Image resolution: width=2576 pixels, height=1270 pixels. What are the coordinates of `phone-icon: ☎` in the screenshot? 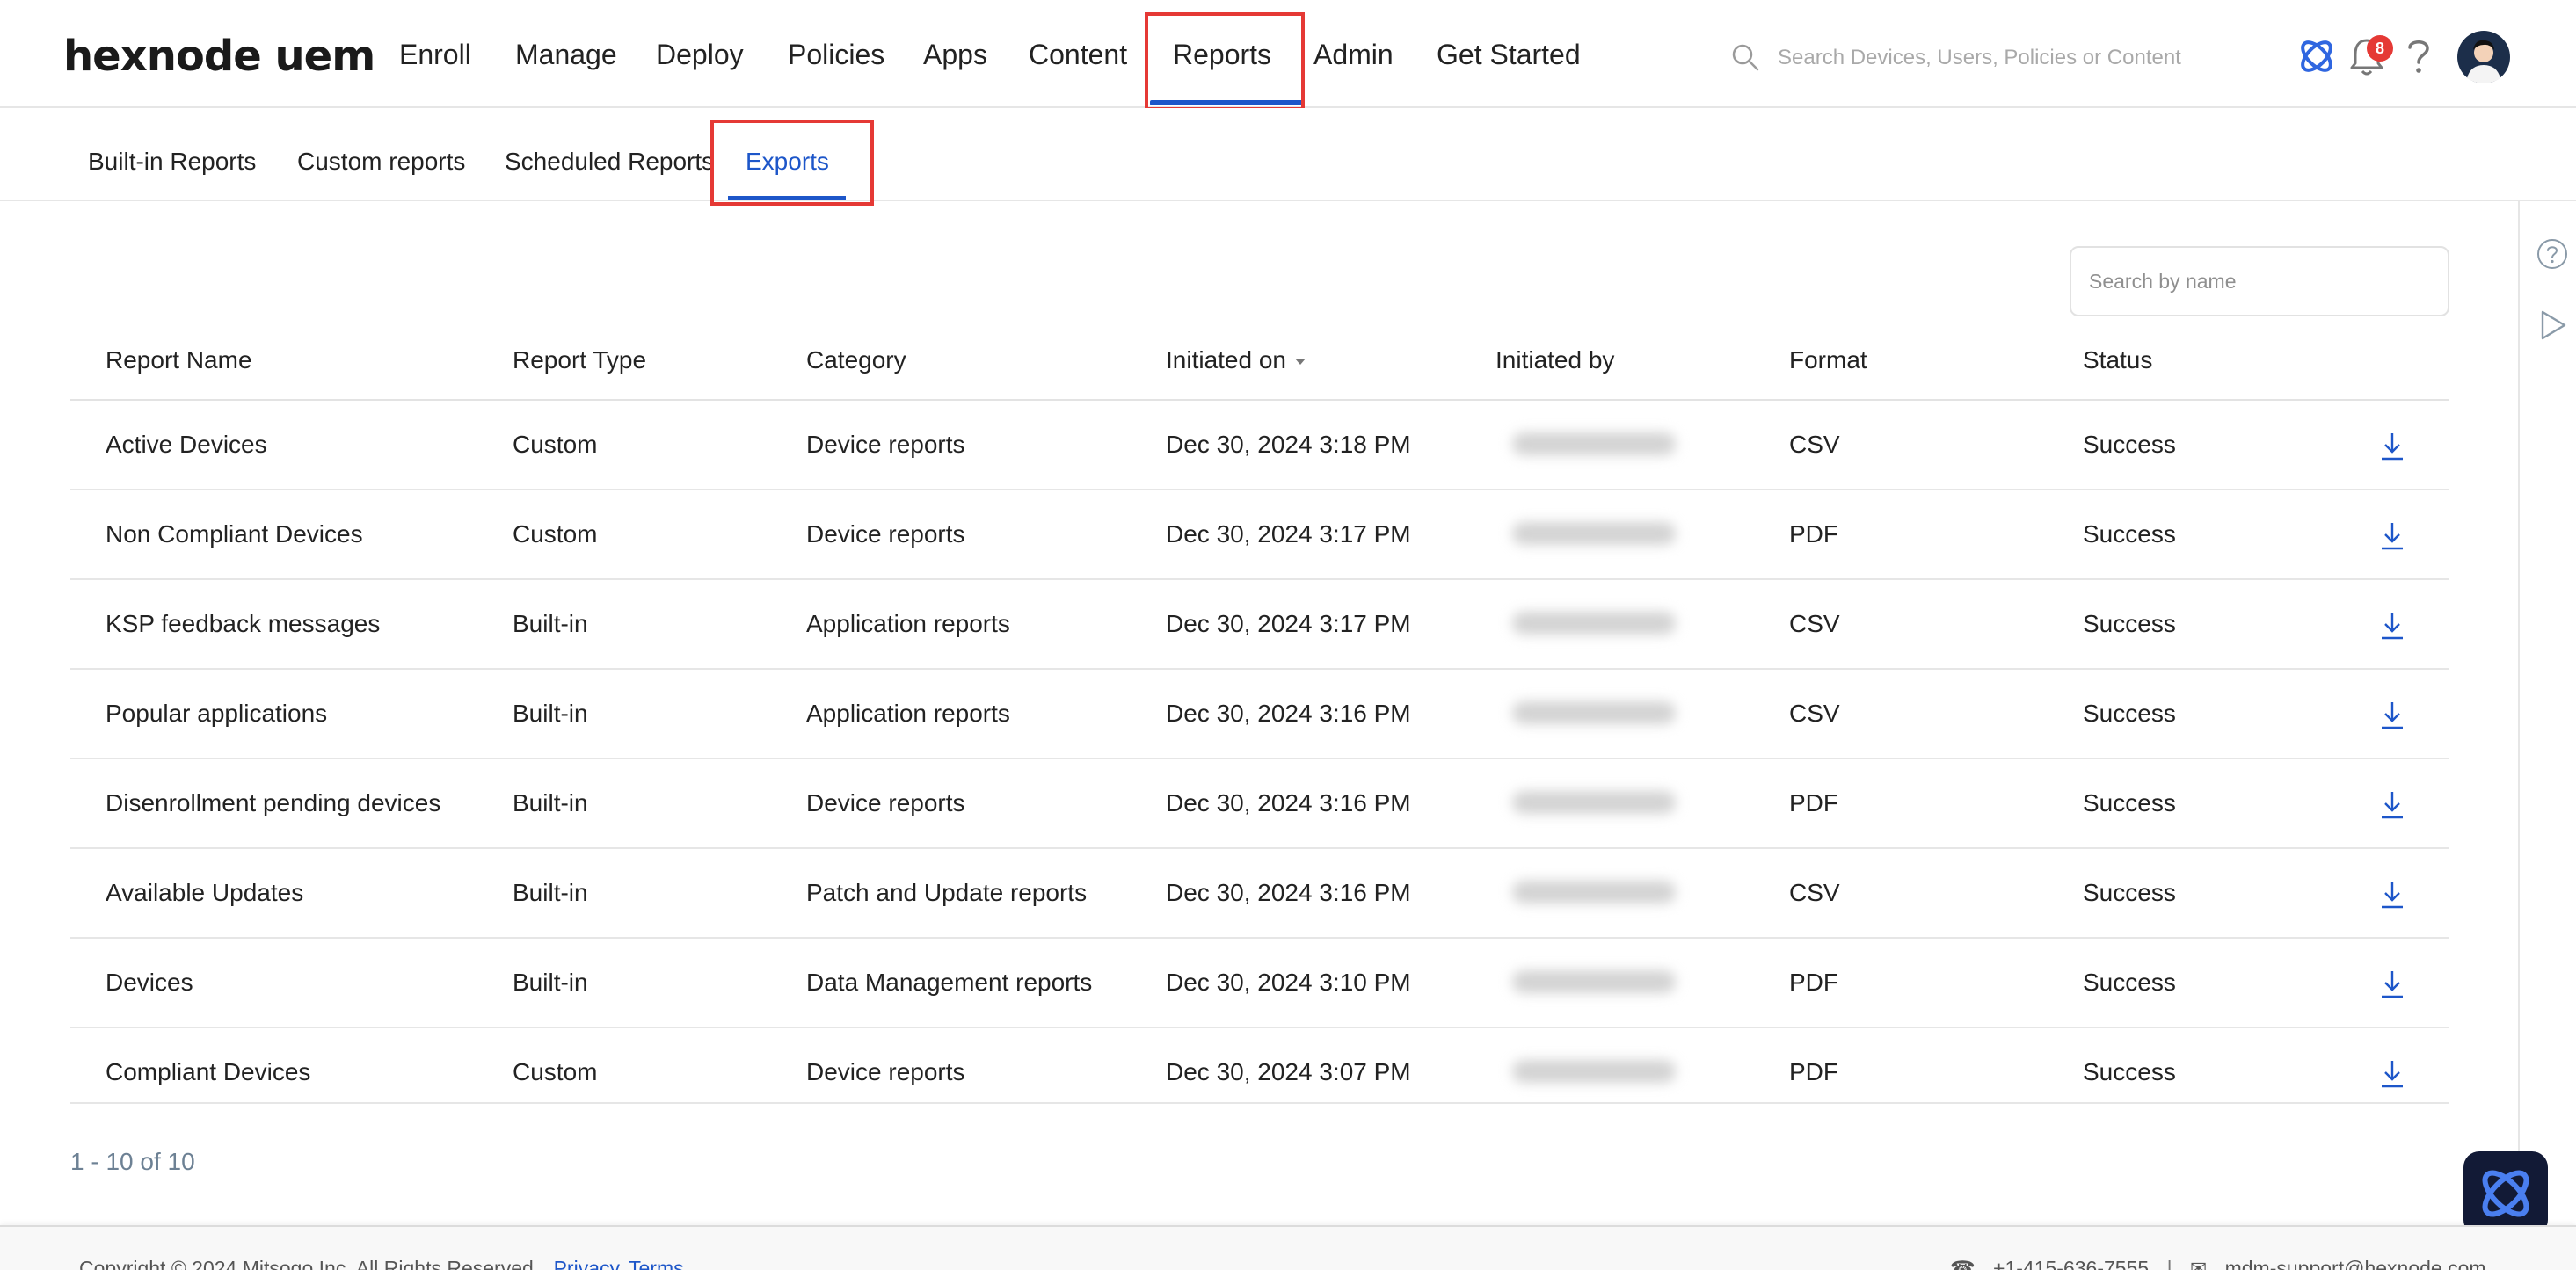 It's located at (1963, 1263).